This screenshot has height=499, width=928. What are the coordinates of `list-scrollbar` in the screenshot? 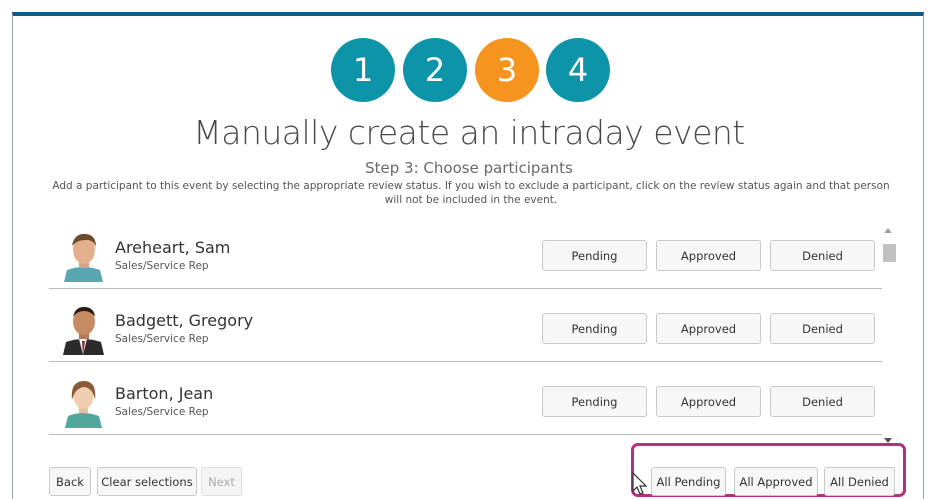 It's located at (889, 335).